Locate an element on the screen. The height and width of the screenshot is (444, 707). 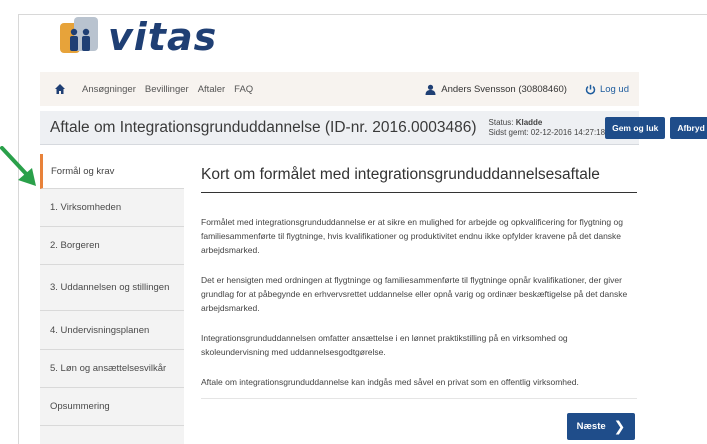
saved-label: Sidst gemt: is located at coordinates (508, 132).